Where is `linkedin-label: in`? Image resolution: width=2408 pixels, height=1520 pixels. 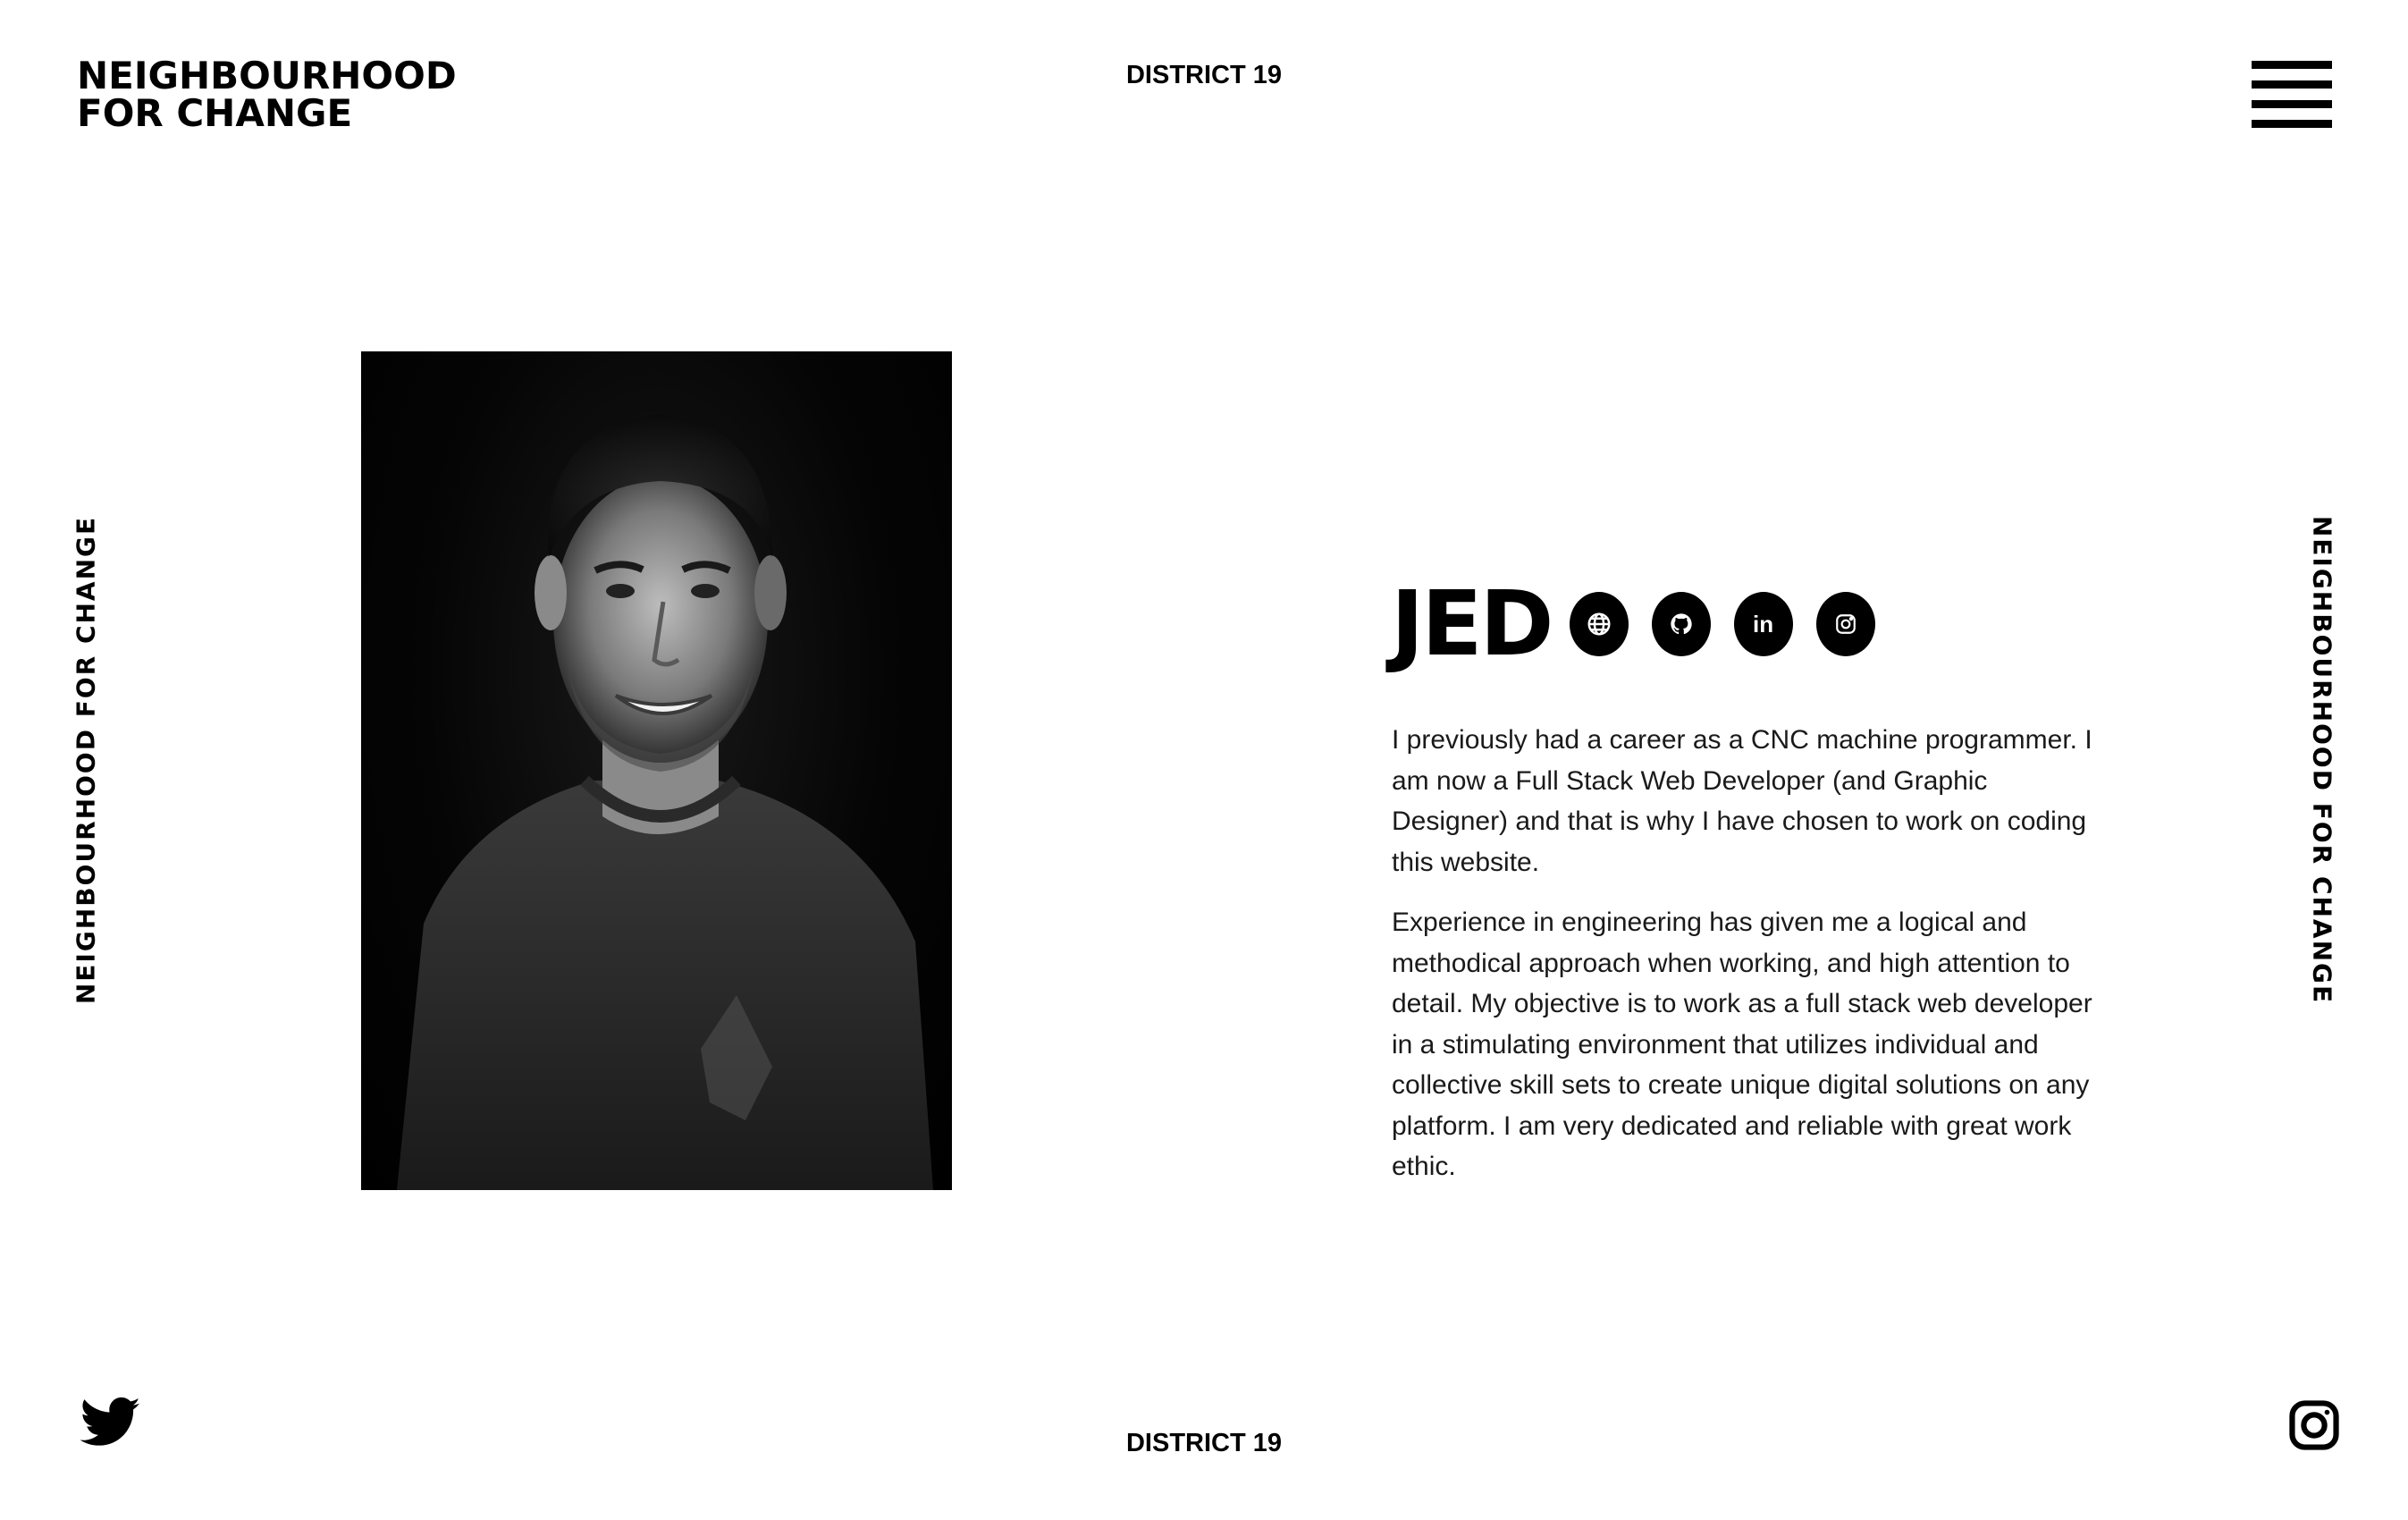 linkedin-label: in is located at coordinates (1763, 624).